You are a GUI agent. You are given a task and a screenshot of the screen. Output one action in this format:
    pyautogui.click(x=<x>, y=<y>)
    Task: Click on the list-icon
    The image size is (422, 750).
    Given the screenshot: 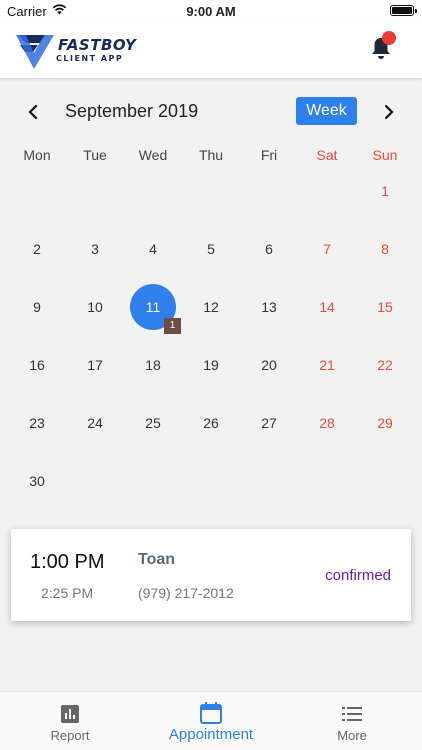 What is the action you would take?
    pyautogui.click(x=352, y=714)
    